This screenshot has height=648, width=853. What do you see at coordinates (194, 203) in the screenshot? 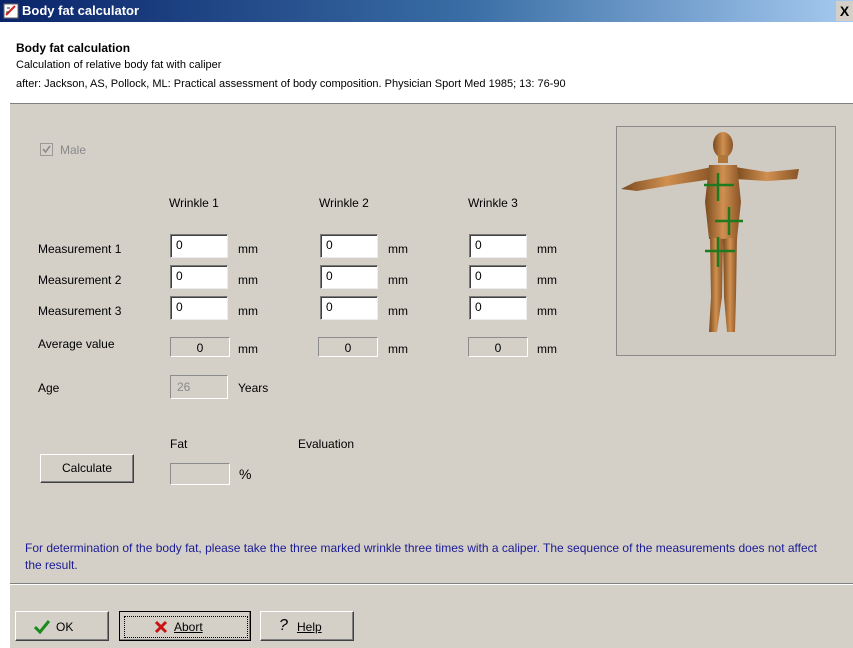
I see `column-header-wrinkle-1: Wrinkle 1` at bounding box center [194, 203].